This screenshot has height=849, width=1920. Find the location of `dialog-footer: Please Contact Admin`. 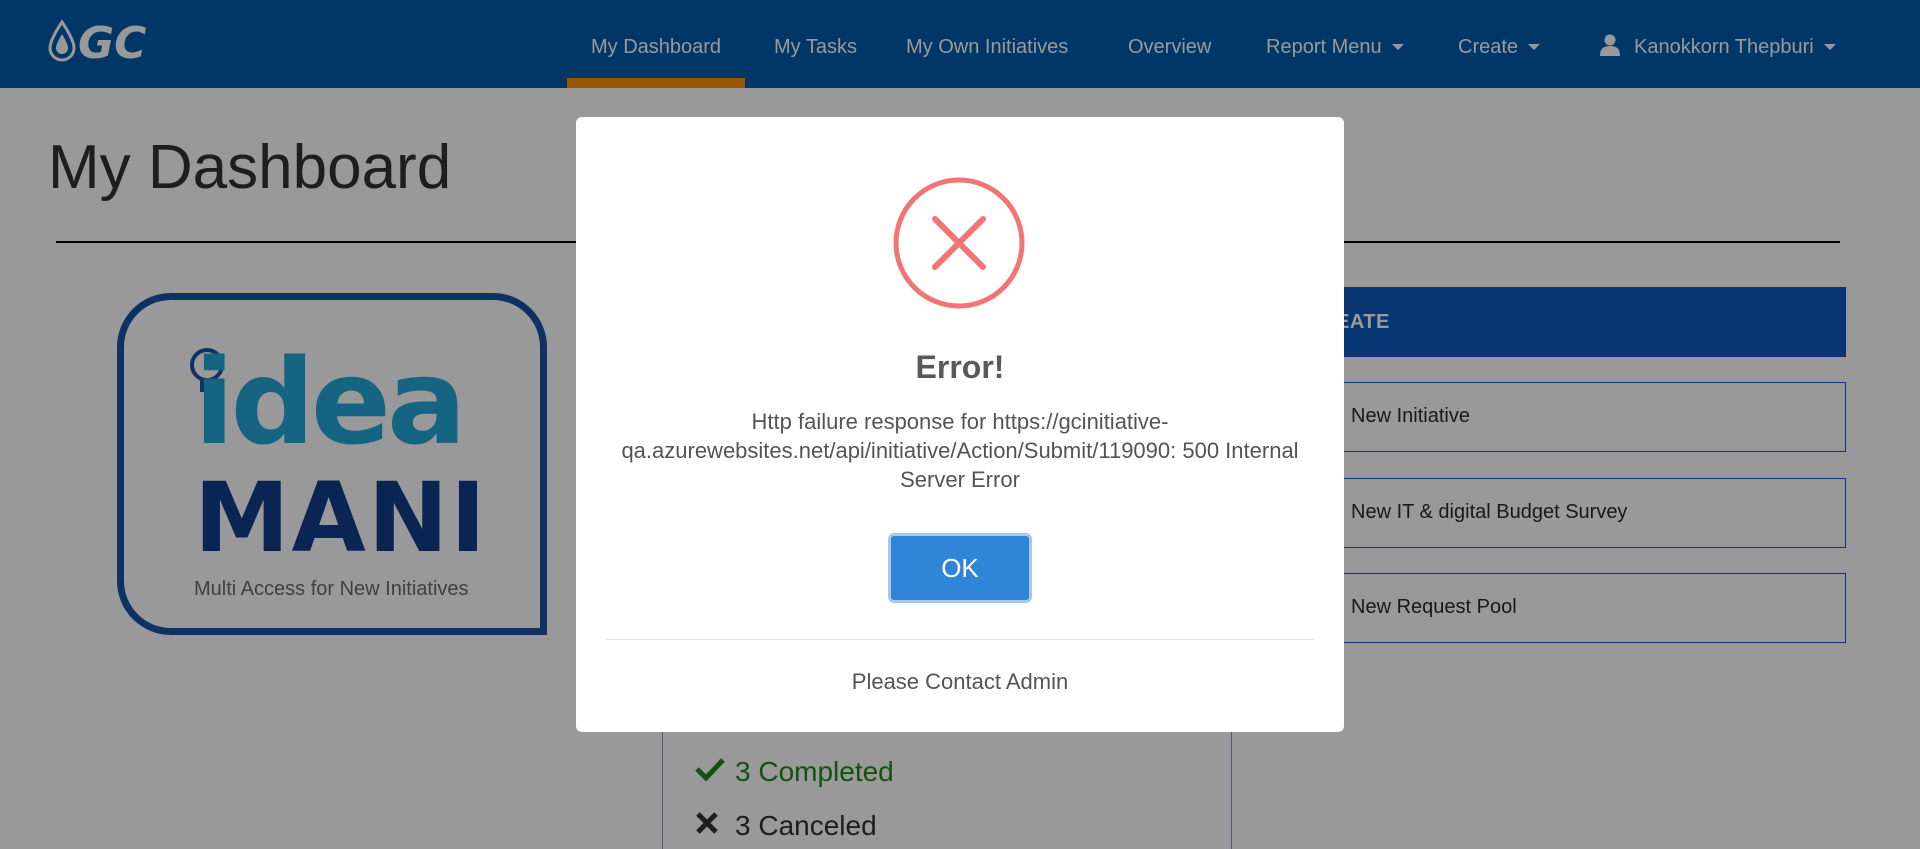

dialog-footer: Please Contact Admin is located at coordinates (960, 681).